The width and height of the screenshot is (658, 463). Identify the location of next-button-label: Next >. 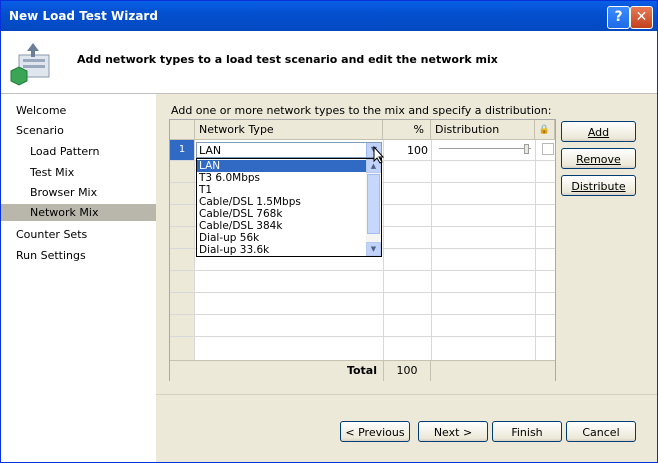
(453, 432).